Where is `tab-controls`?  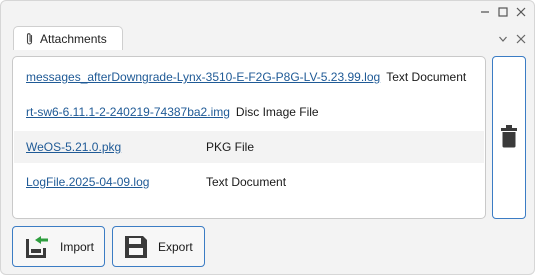 tab-controls is located at coordinates (512, 39).